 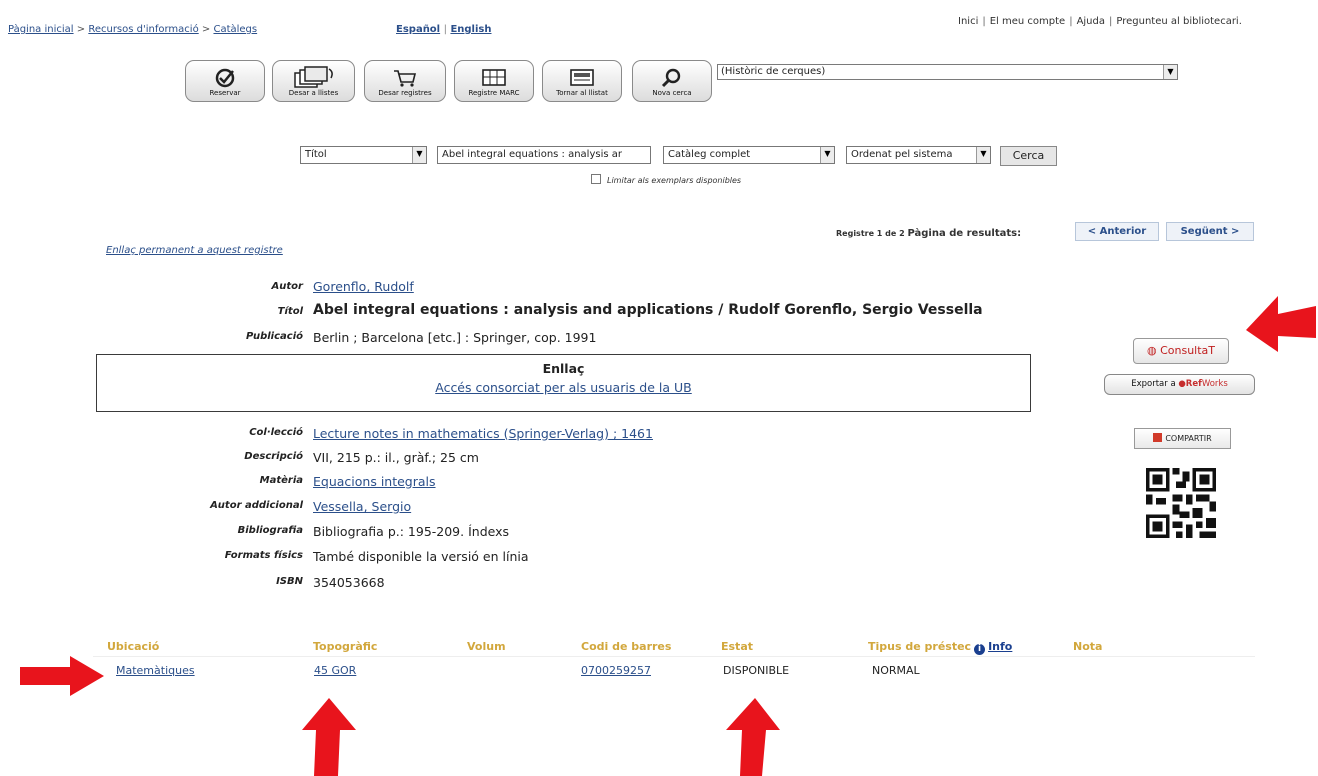 I want to click on catalog-select: Catàleg complet ▼, so click(x=749, y=155).